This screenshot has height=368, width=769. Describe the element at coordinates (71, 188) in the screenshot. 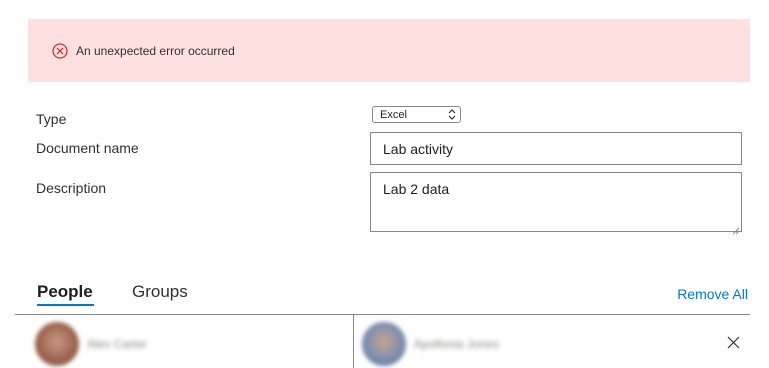

I see `description-label: Description` at that location.